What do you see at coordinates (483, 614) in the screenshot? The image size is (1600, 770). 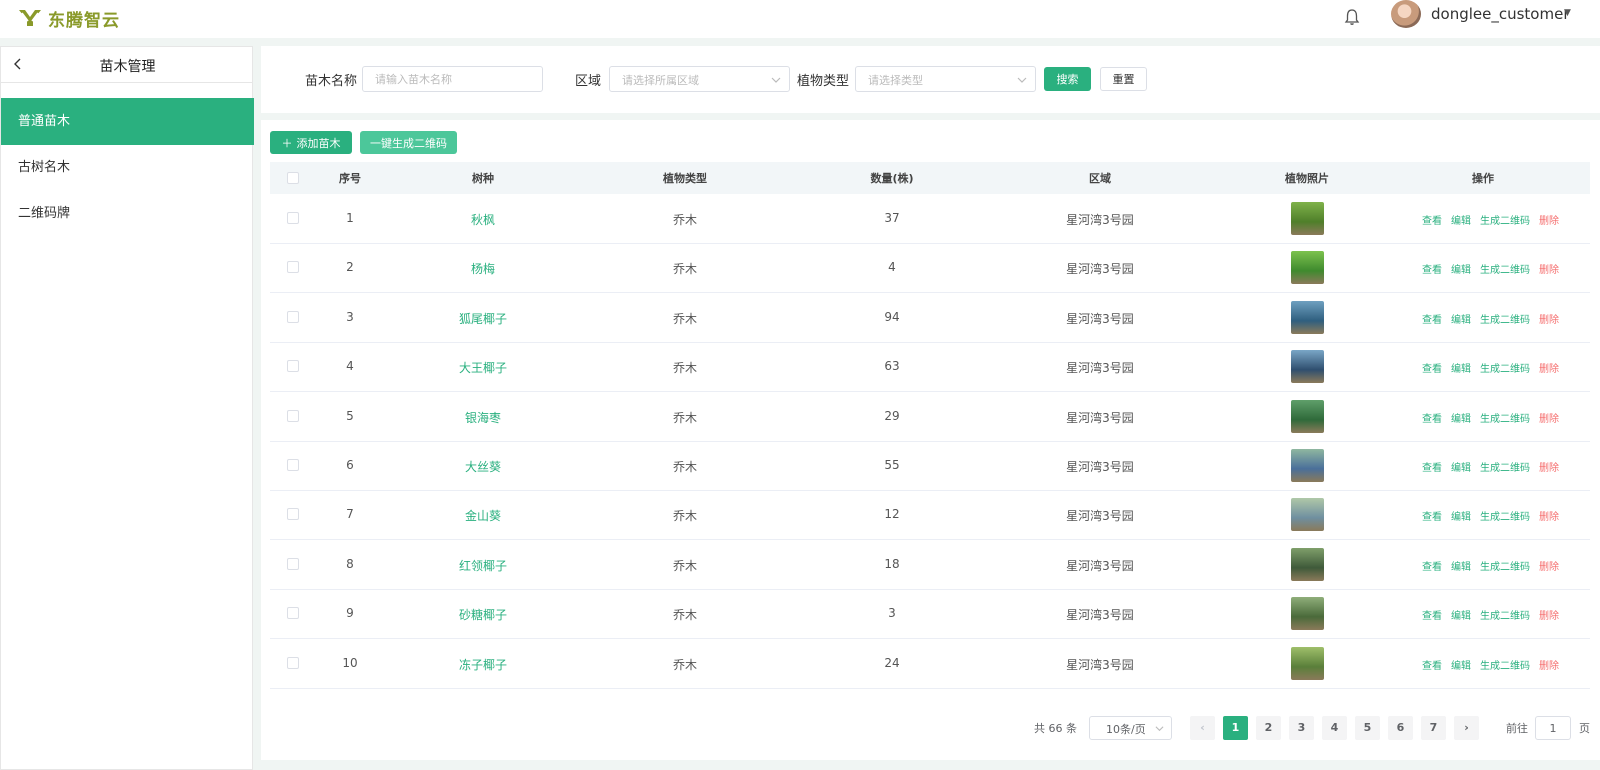 I see `cell-species: 砂糖椰子` at bounding box center [483, 614].